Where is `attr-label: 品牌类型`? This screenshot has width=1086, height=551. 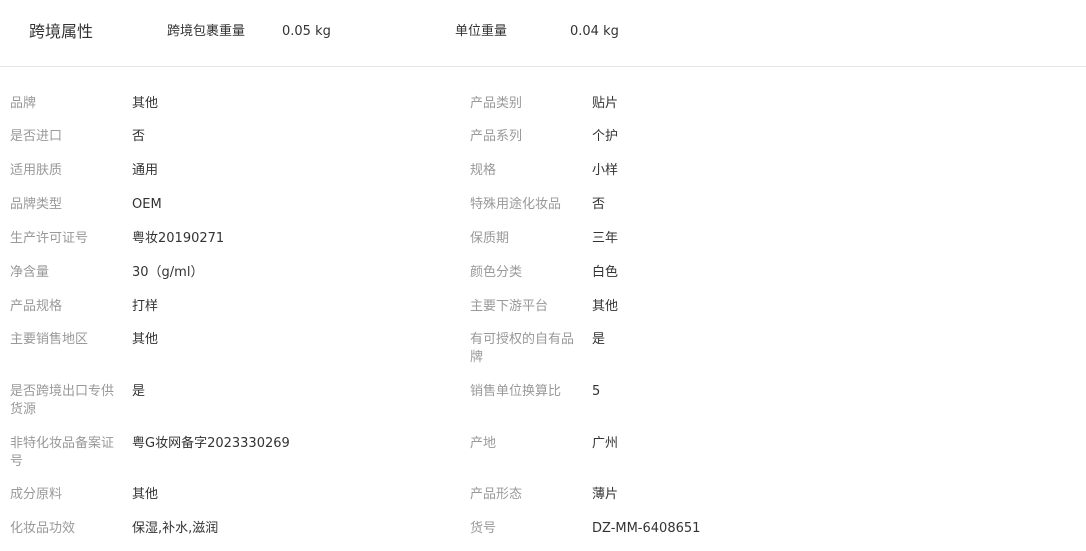 attr-label: 品牌类型 is located at coordinates (36, 204).